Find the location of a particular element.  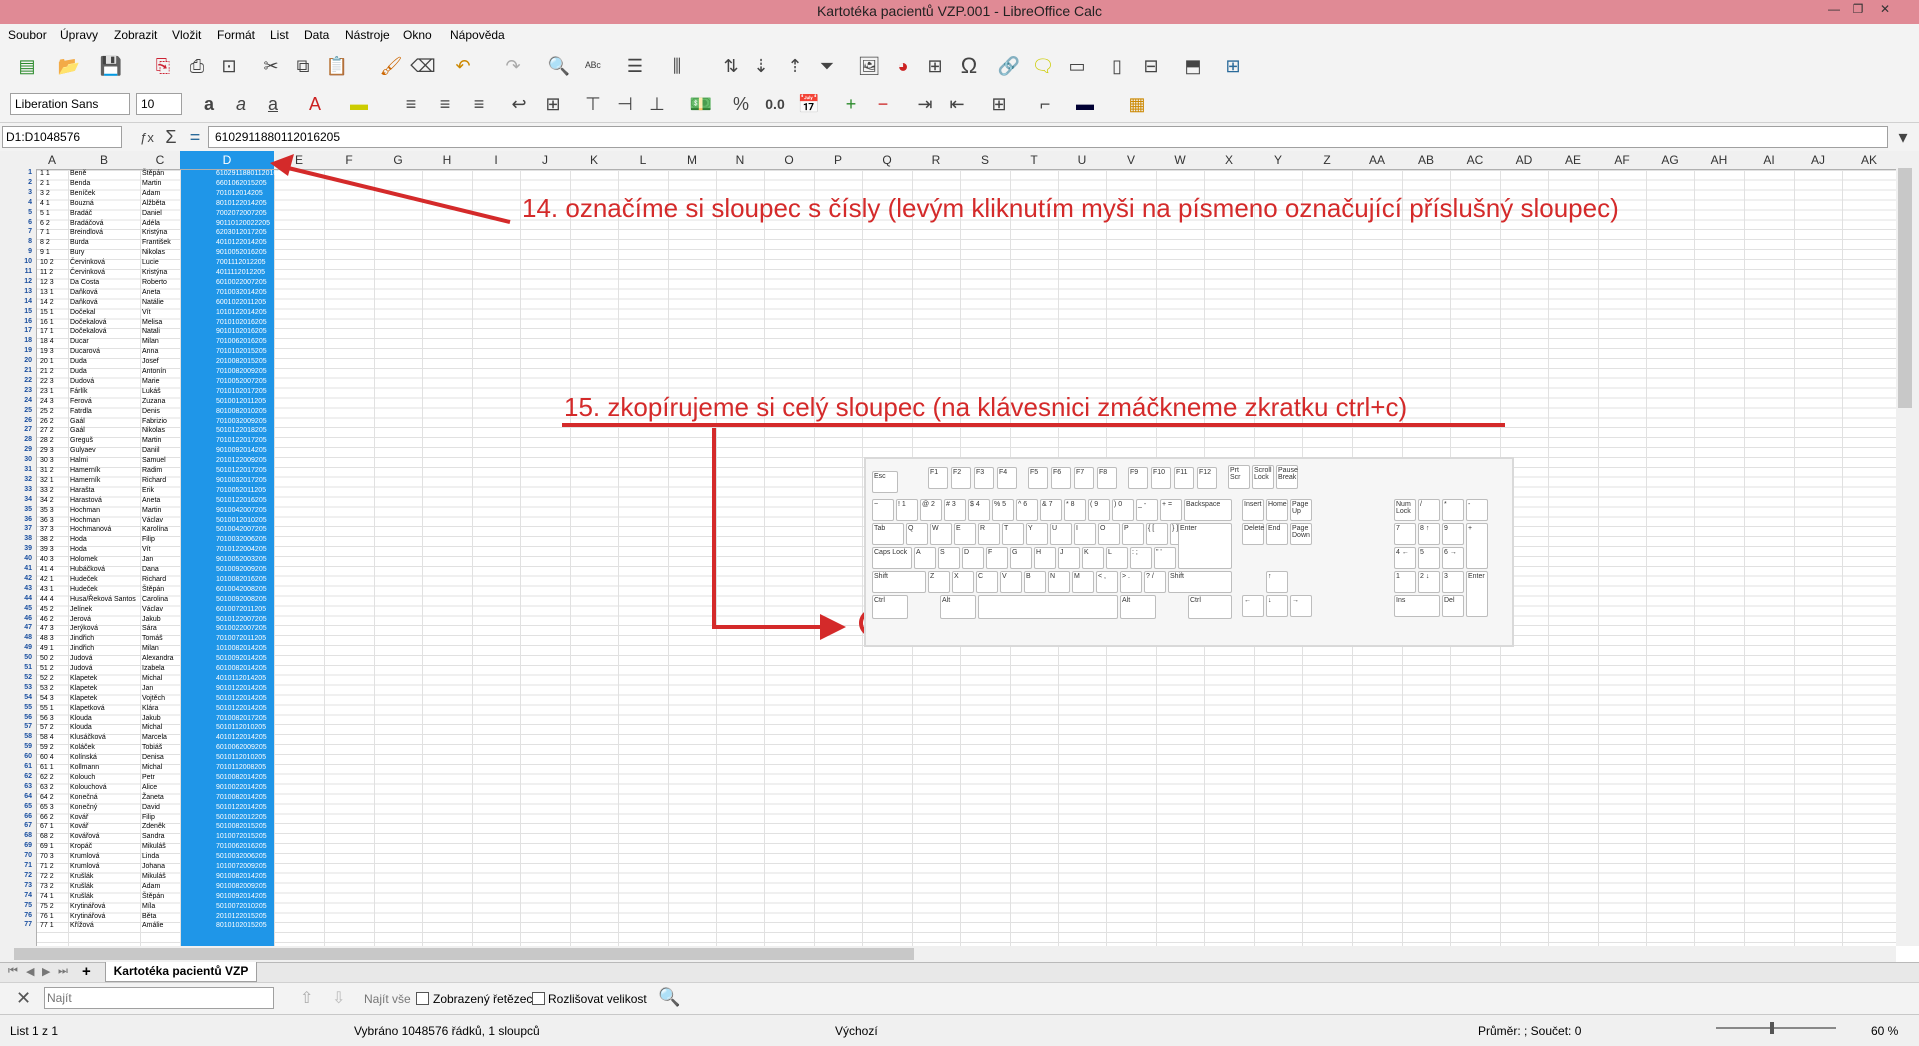

key-num-1: 1 is located at coordinates (1405, 582).